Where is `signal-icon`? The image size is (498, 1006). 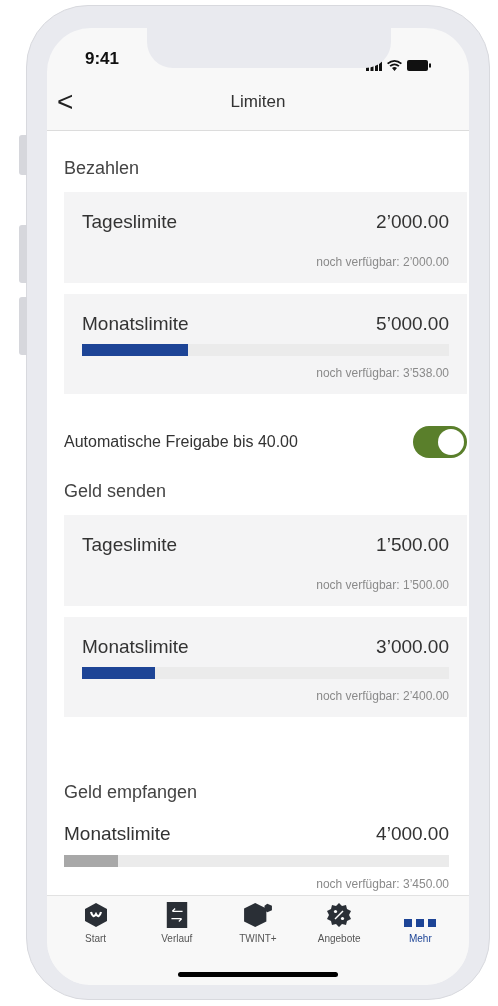 signal-icon is located at coordinates (374, 65).